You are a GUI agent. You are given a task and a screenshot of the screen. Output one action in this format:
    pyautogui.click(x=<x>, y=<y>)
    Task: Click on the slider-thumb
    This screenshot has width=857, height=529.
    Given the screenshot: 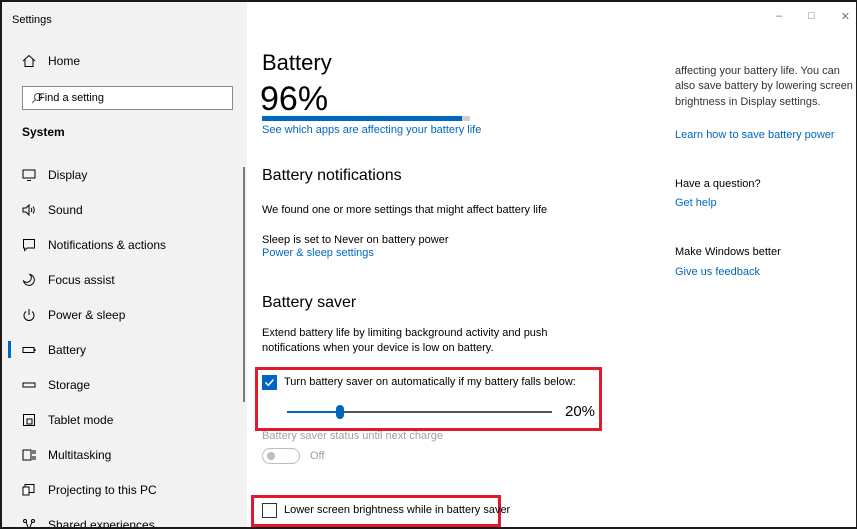 What is the action you would take?
    pyautogui.click(x=340, y=412)
    